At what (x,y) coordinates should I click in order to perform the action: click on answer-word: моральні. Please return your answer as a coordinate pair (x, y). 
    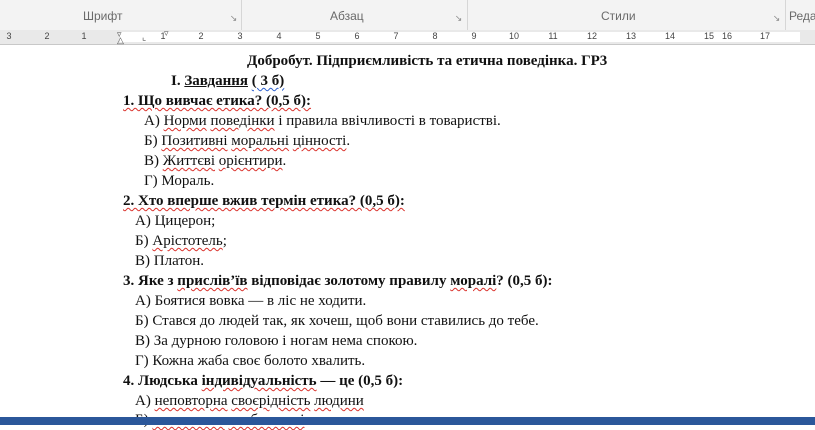
    Looking at the image, I should click on (260, 141).